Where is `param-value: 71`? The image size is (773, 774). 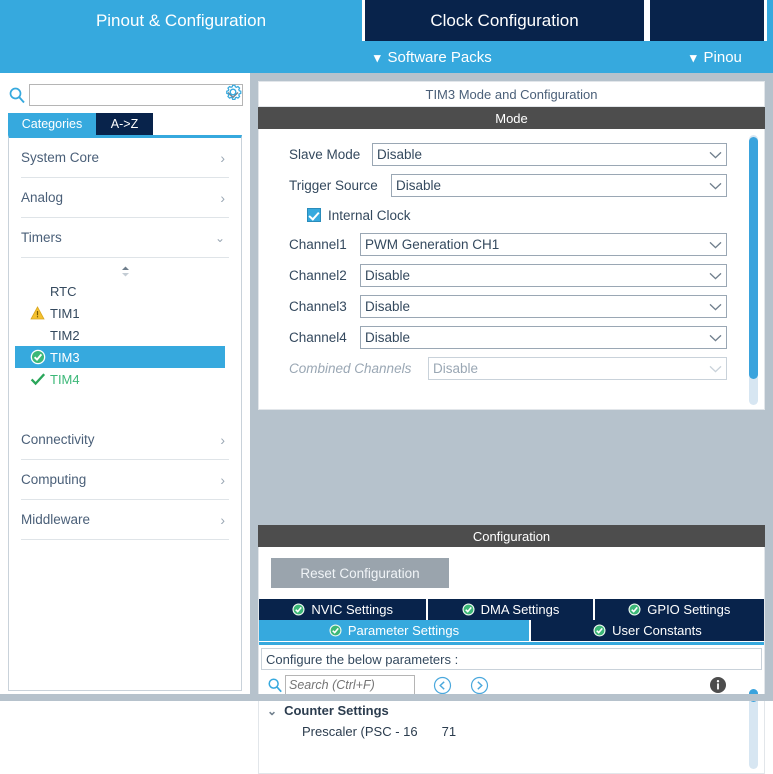
param-value: 71 is located at coordinates (449, 731).